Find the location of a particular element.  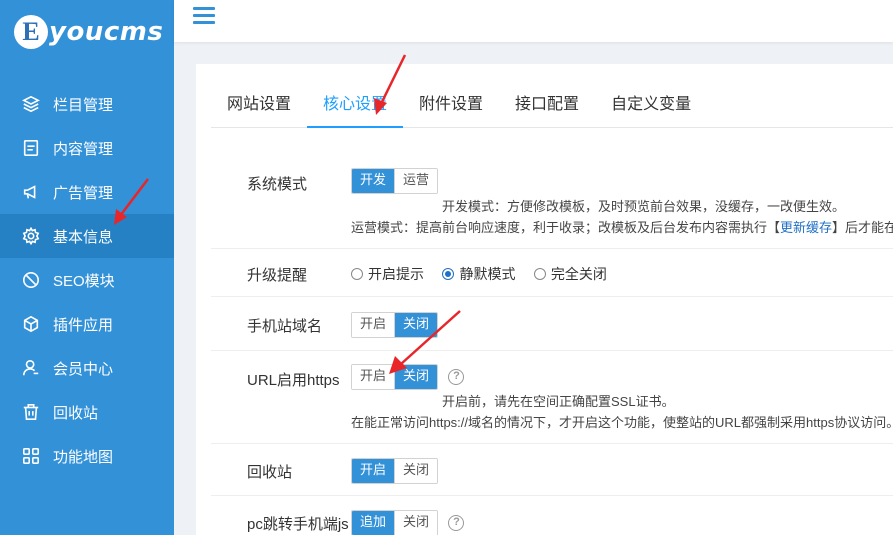

upgrade-notice-label: 升级提醒 is located at coordinates (277, 275).